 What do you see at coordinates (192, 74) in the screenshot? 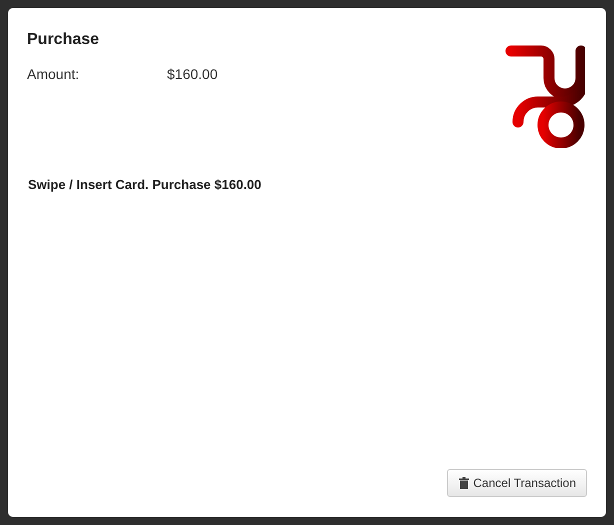
I see `field-value: $160.00` at bounding box center [192, 74].